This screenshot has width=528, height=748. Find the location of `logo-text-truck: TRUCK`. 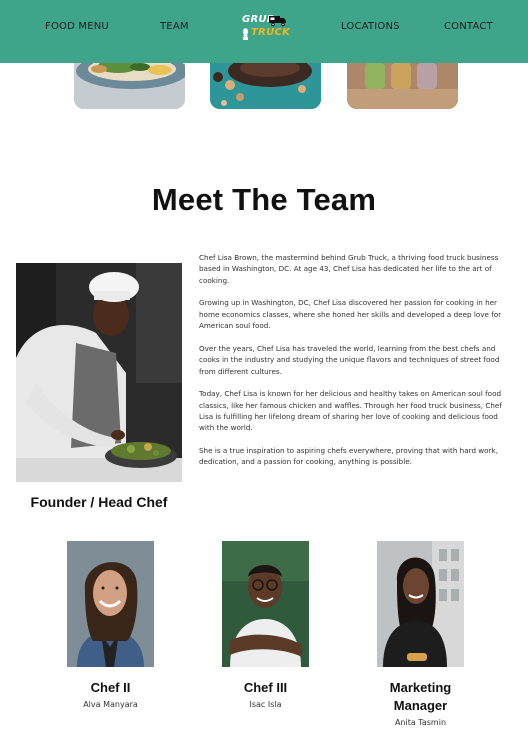

logo-text-truck: TRUCK is located at coordinates (271, 32).